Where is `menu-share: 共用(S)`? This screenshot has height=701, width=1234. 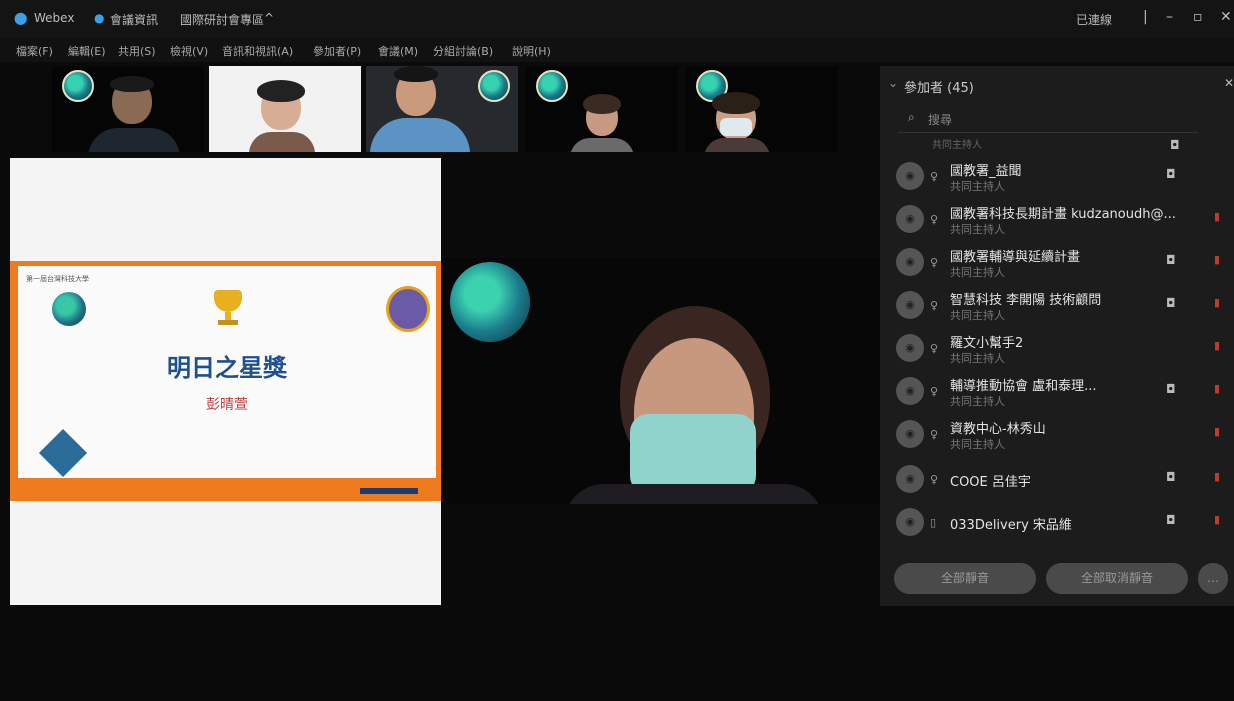
menu-share: 共用(S) is located at coordinates (137, 51).